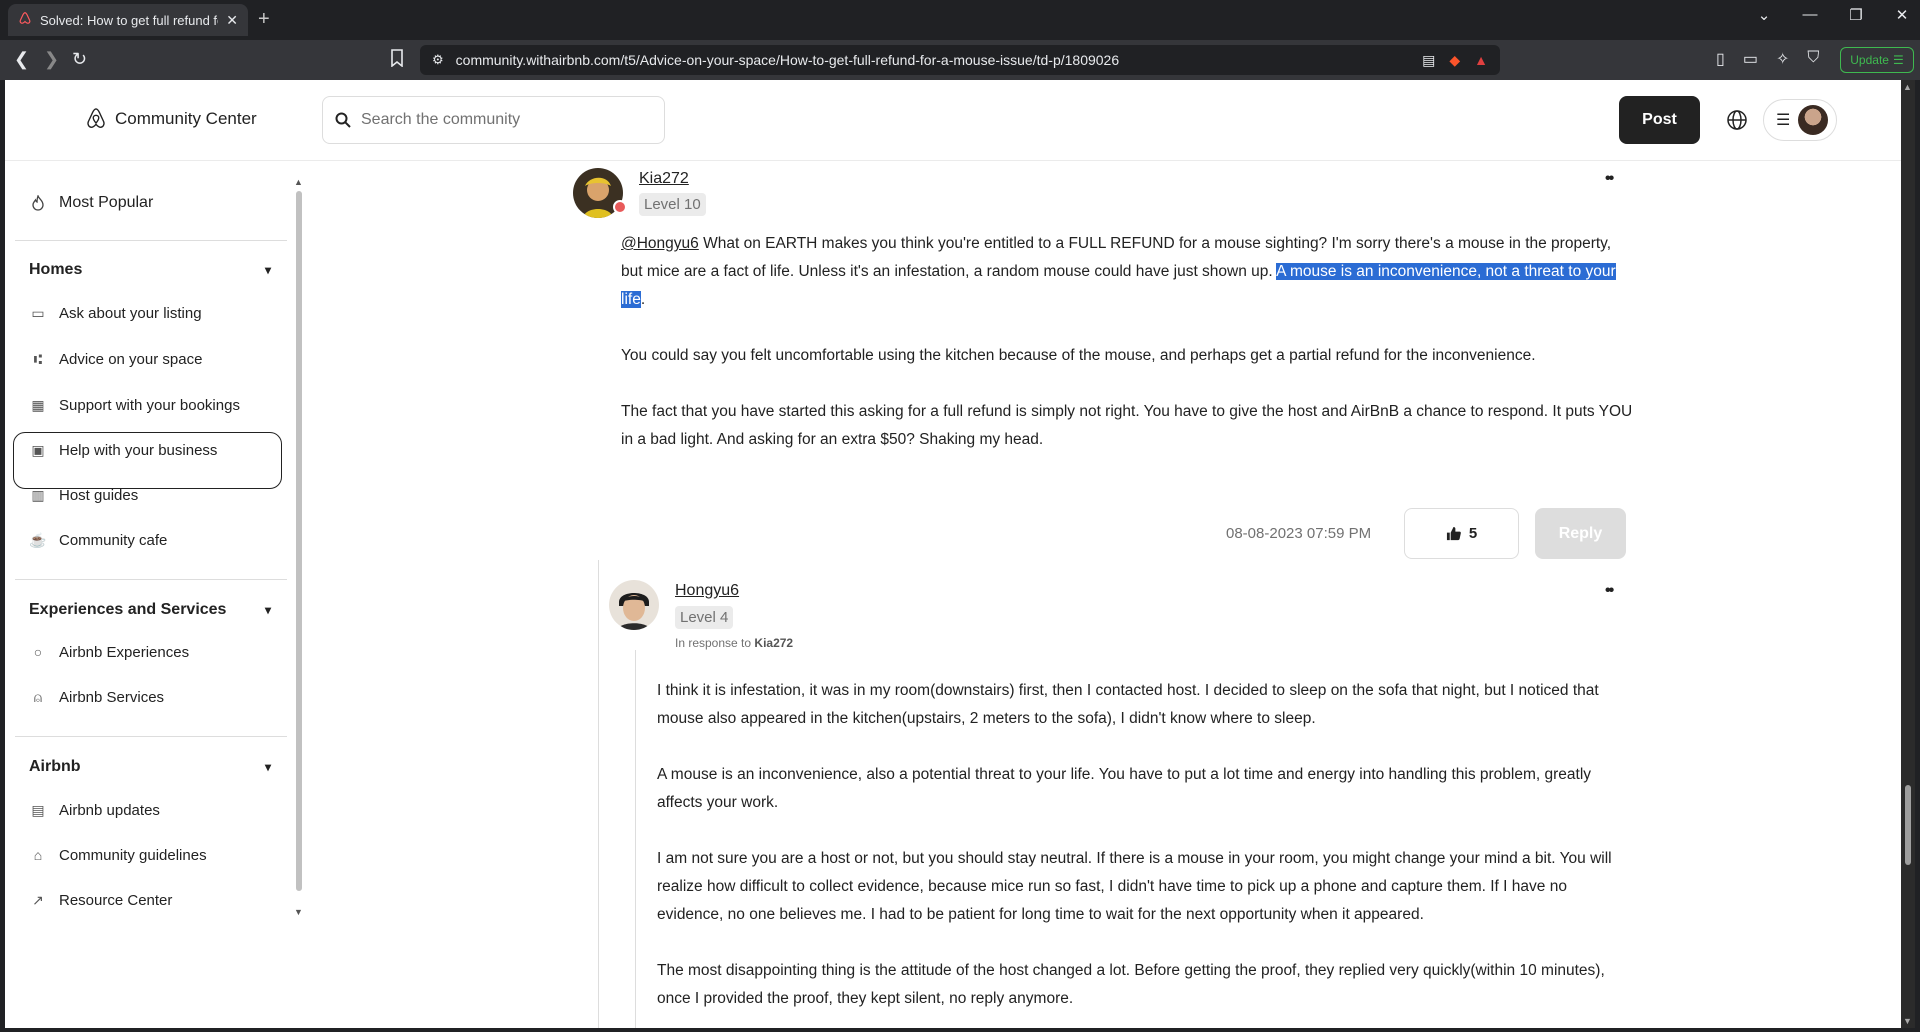 Image resolution: width=1920 pixels, height=1032 pixels. I want to click on page-scrollbar: ▲ ▼, so click(1908, 554).